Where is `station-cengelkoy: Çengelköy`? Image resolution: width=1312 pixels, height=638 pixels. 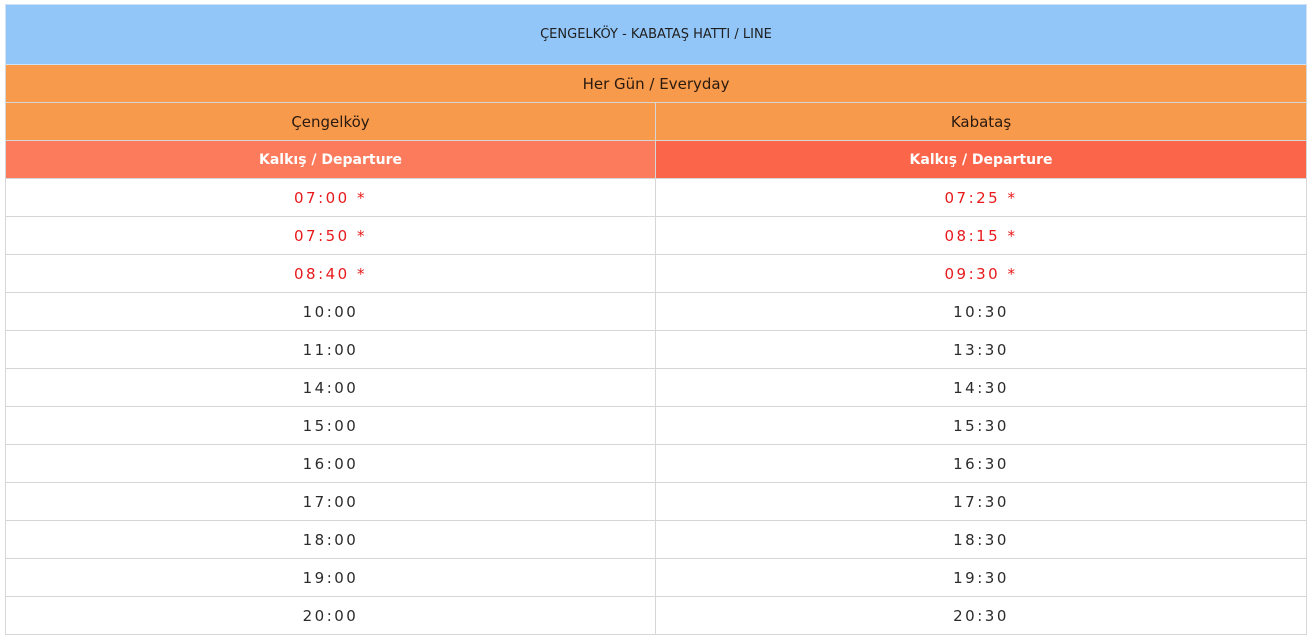 station-cengelkoy: Çengelköy is located at coordinates (330, 121).